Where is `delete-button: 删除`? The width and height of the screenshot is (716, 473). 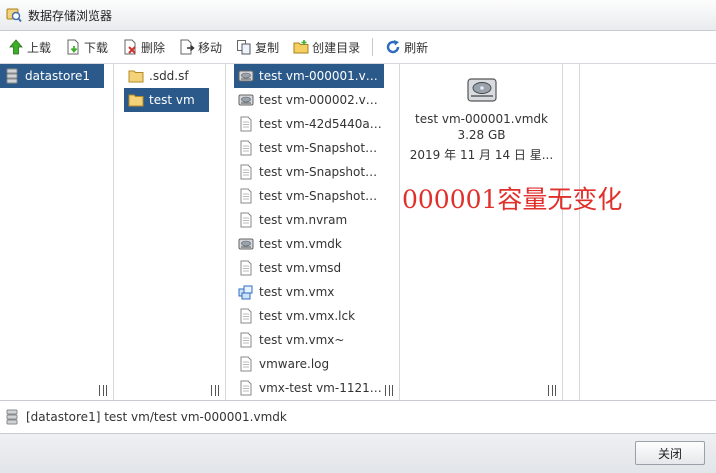 delete-button: 删除 is located at coordinates (143, 47).